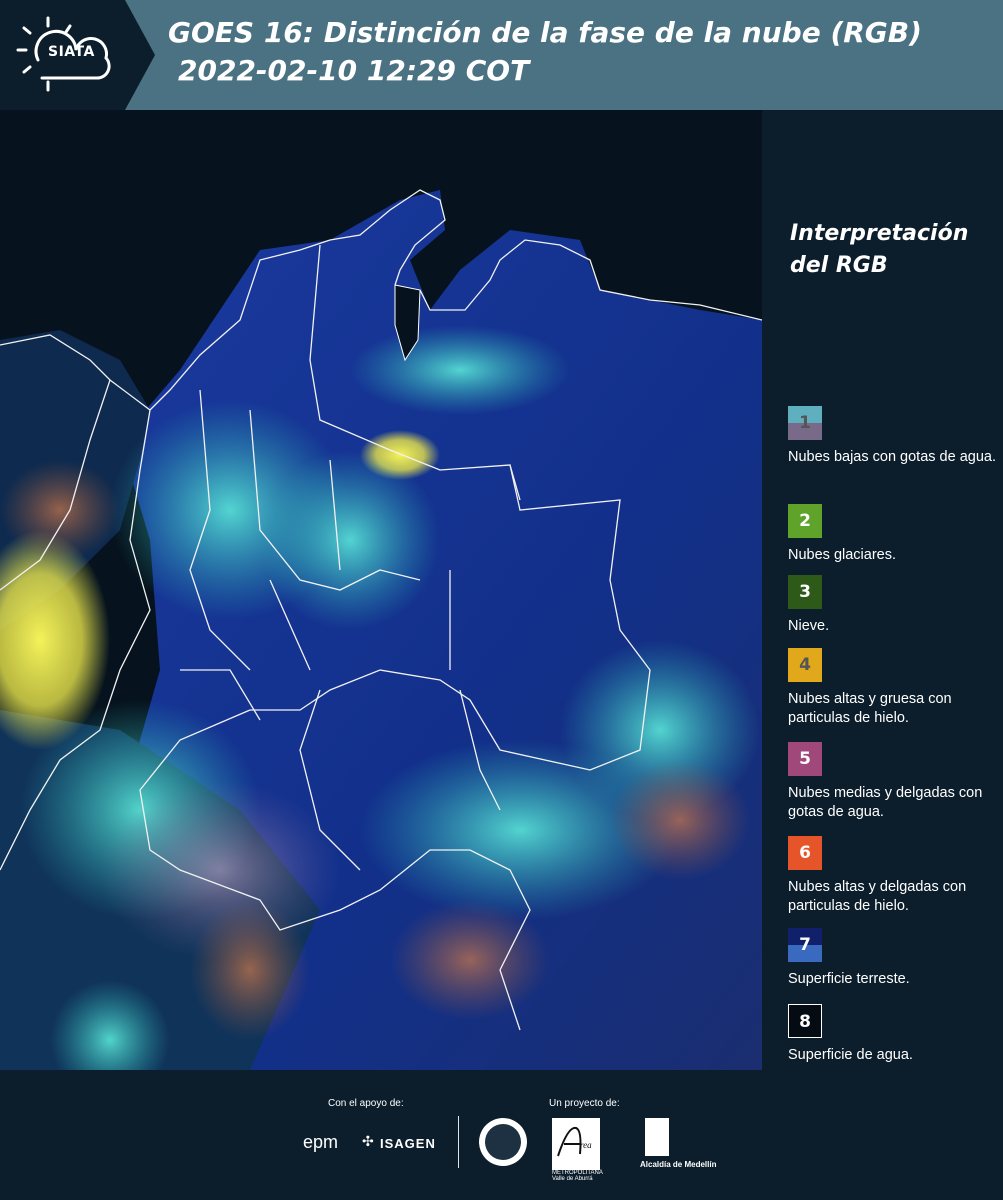 The width and height of the screenshot is (1003, 1200). I want to click on legend-number: 6, so click(805, 853).